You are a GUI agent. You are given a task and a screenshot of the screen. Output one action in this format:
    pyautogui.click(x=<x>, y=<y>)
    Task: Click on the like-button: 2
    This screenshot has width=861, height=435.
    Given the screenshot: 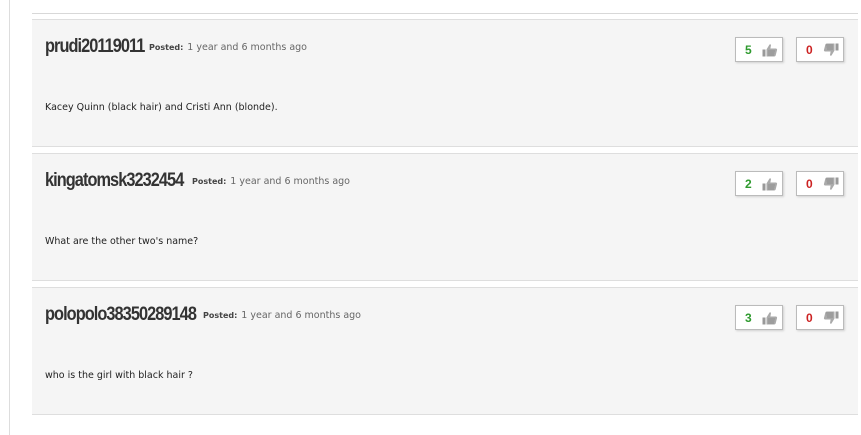 What is the action you would take?
    pyautogui.click(x=759, y=183)
    